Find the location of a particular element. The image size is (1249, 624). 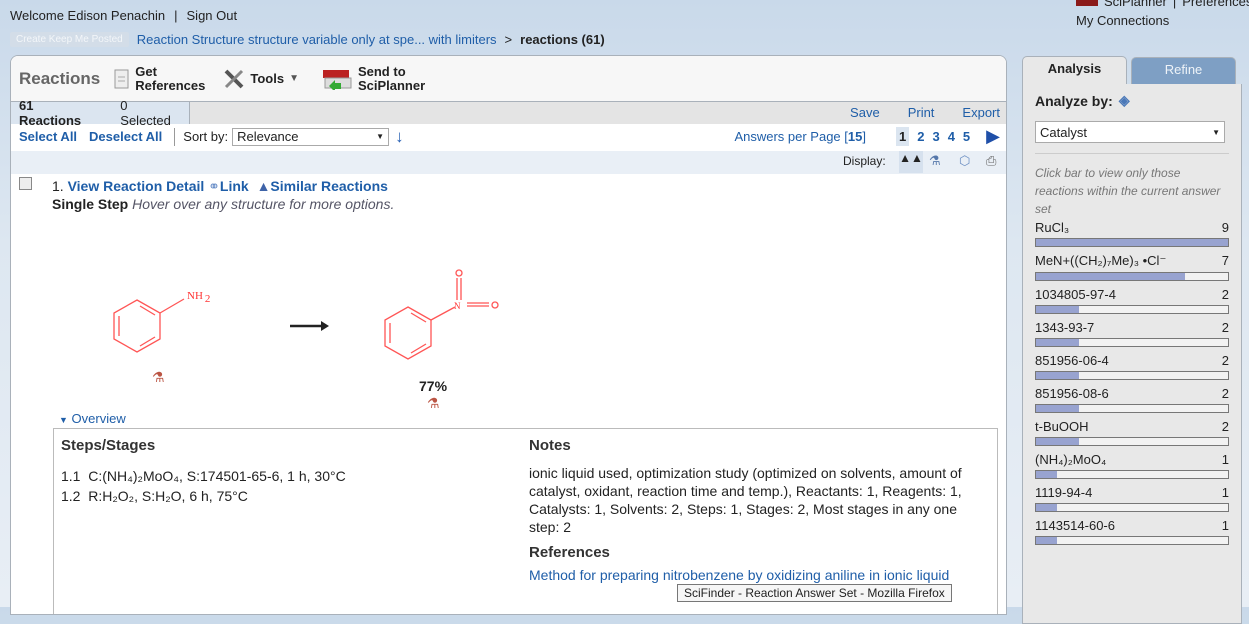

status-bar: 61 Reactions 0 Selected Save Print Export is located at coordinates (508, 113).